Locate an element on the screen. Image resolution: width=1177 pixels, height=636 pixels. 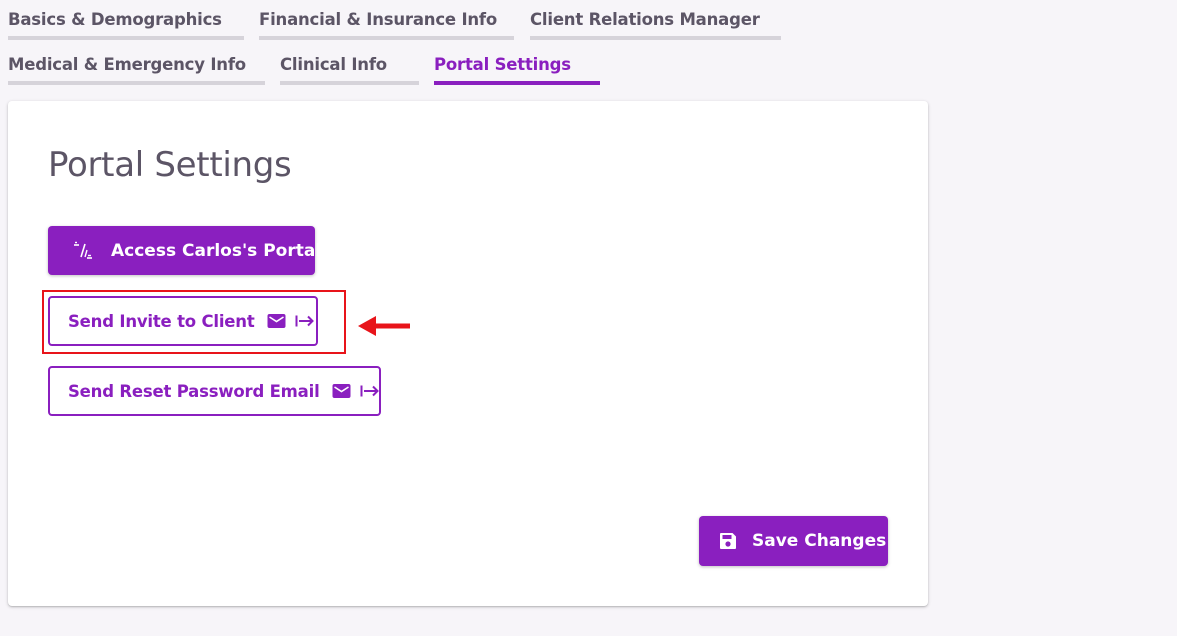
access-portal-label: Access Carlos's Portal is located at coordinates (216, 250).